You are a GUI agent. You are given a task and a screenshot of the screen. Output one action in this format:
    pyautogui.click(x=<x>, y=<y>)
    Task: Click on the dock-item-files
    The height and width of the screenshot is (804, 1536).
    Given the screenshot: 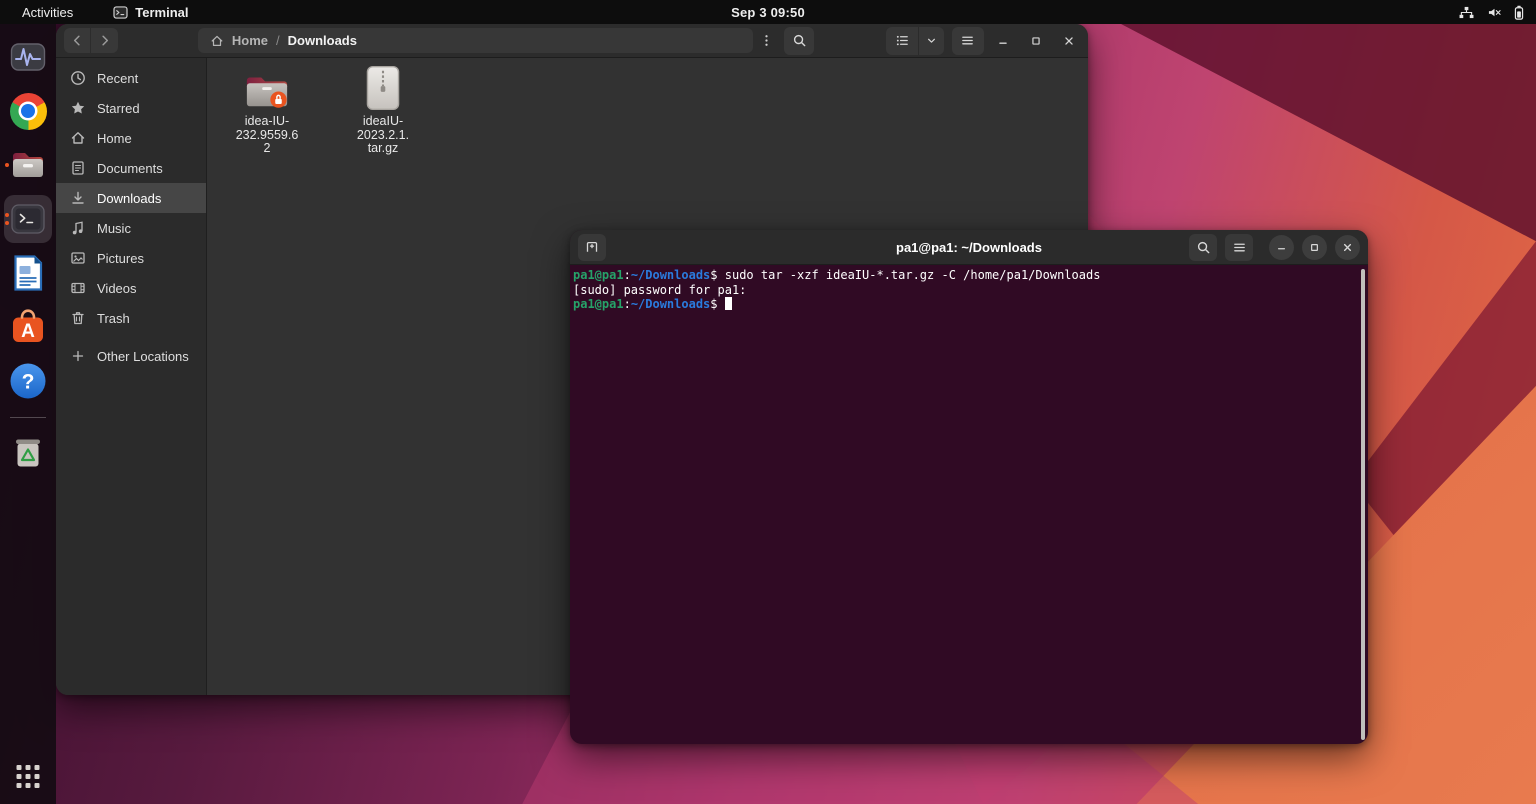 What is the action you would take?
    pyautogui.click(x=28, y=165)
    